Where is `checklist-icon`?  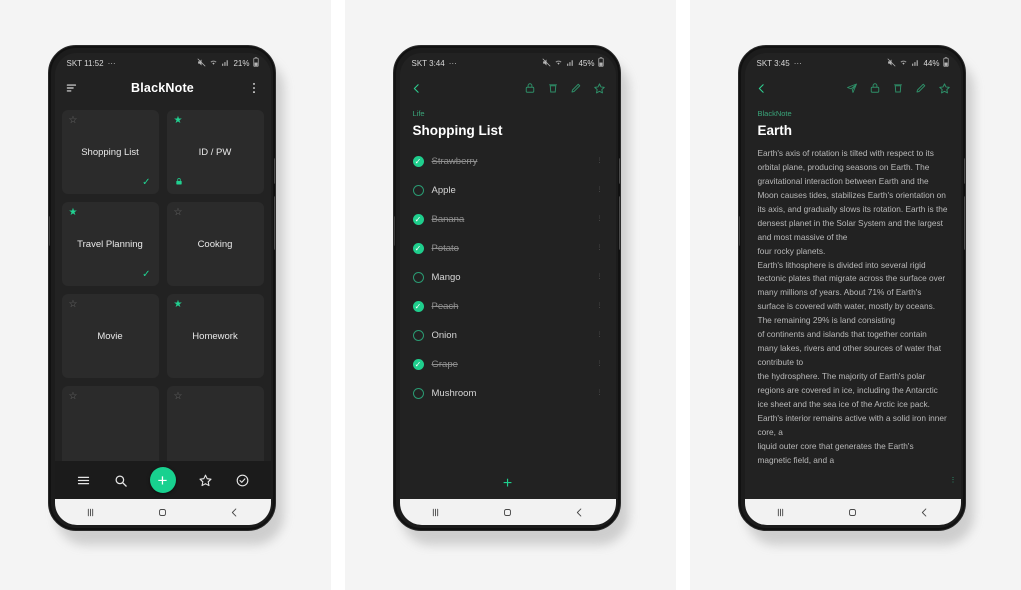 checklist-icon is located at coordinates (242, 480).